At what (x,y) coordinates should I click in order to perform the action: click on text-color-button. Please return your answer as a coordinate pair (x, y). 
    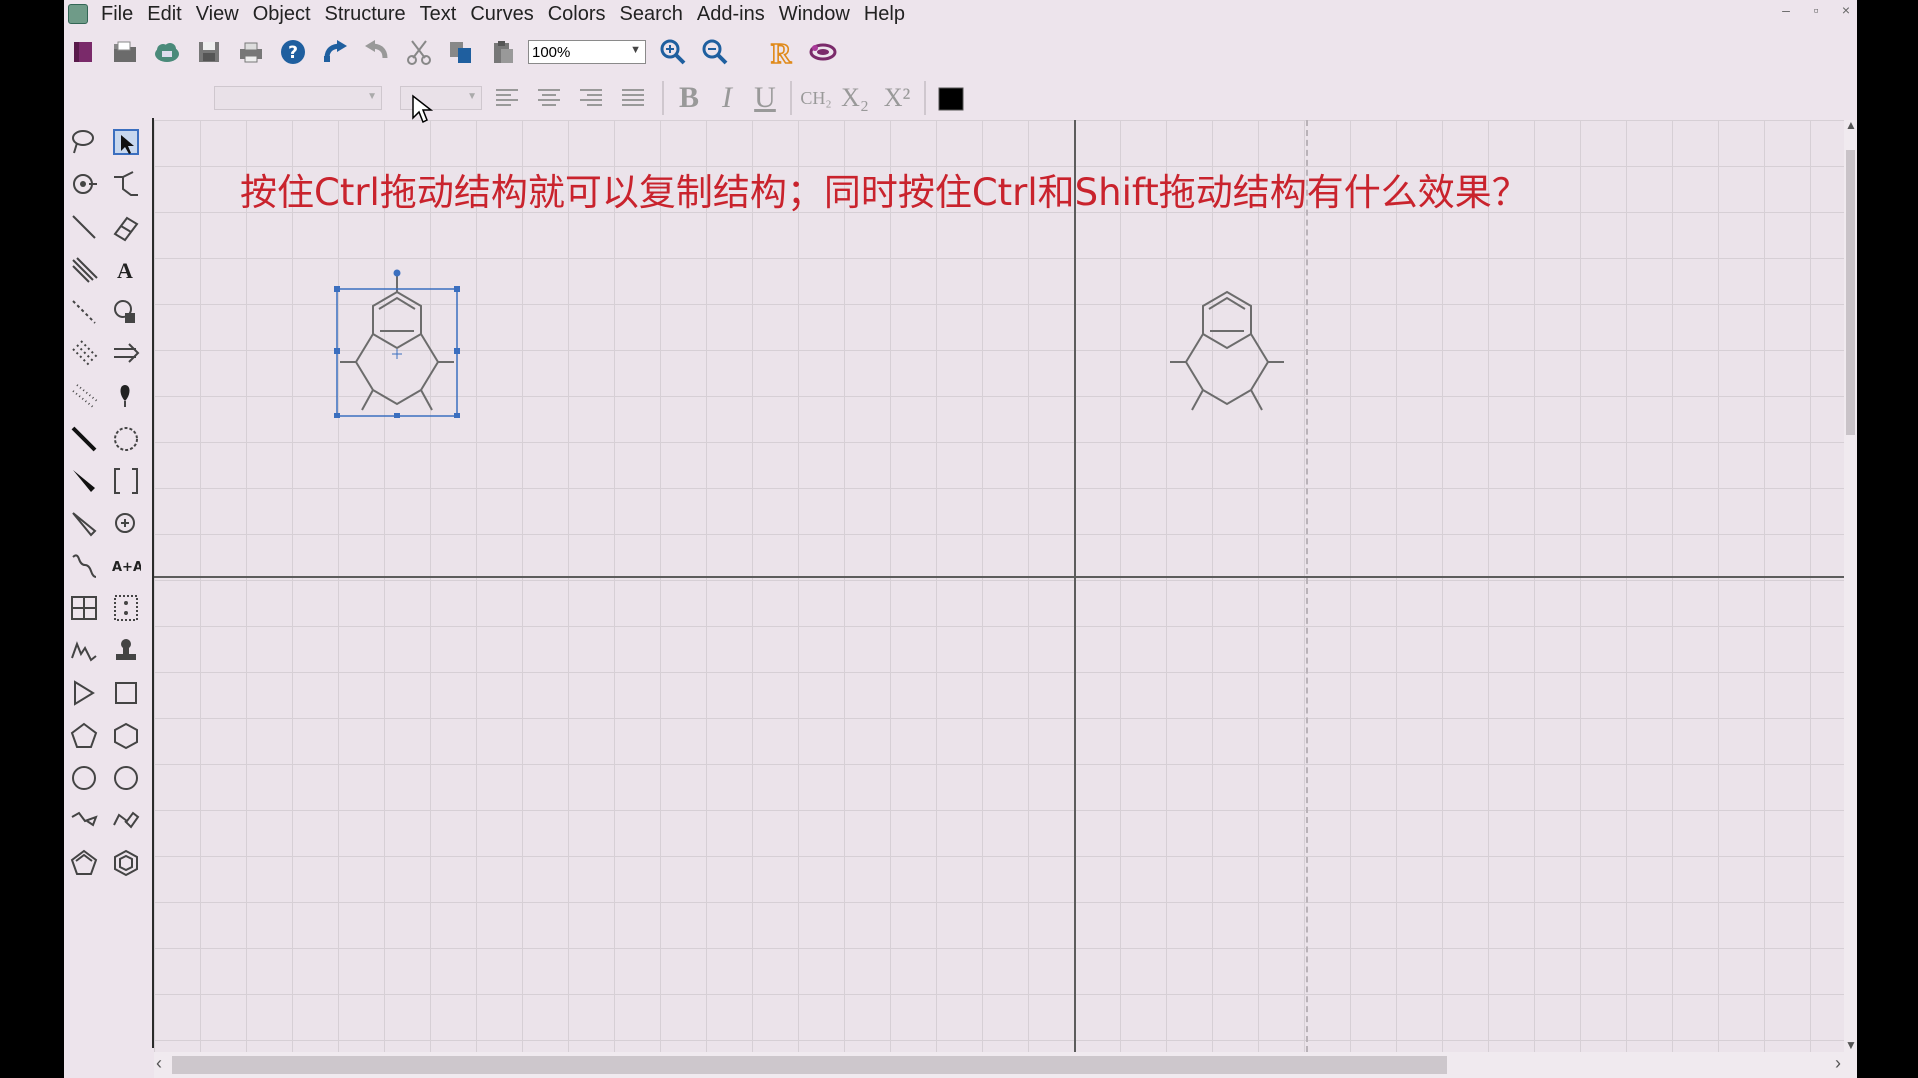
    Looking at the image, I should click on (951, 98).